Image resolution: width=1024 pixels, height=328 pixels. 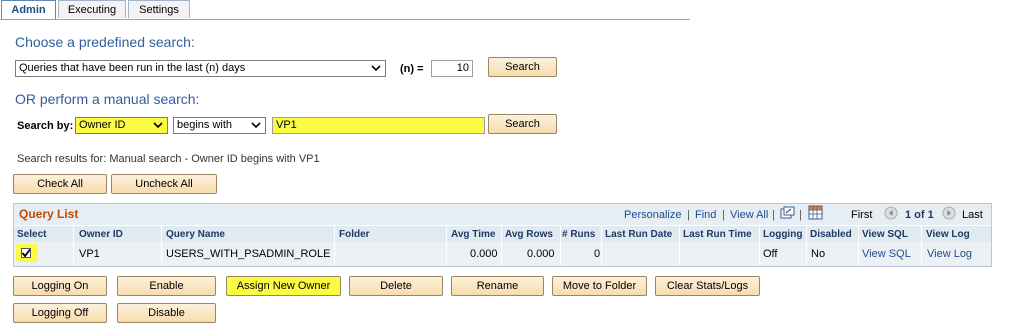 What do you see at coordinates (101, 234) in the screenshot?
I see `column-header-owner-id: Owner ID` at bounding box center [101, 234].